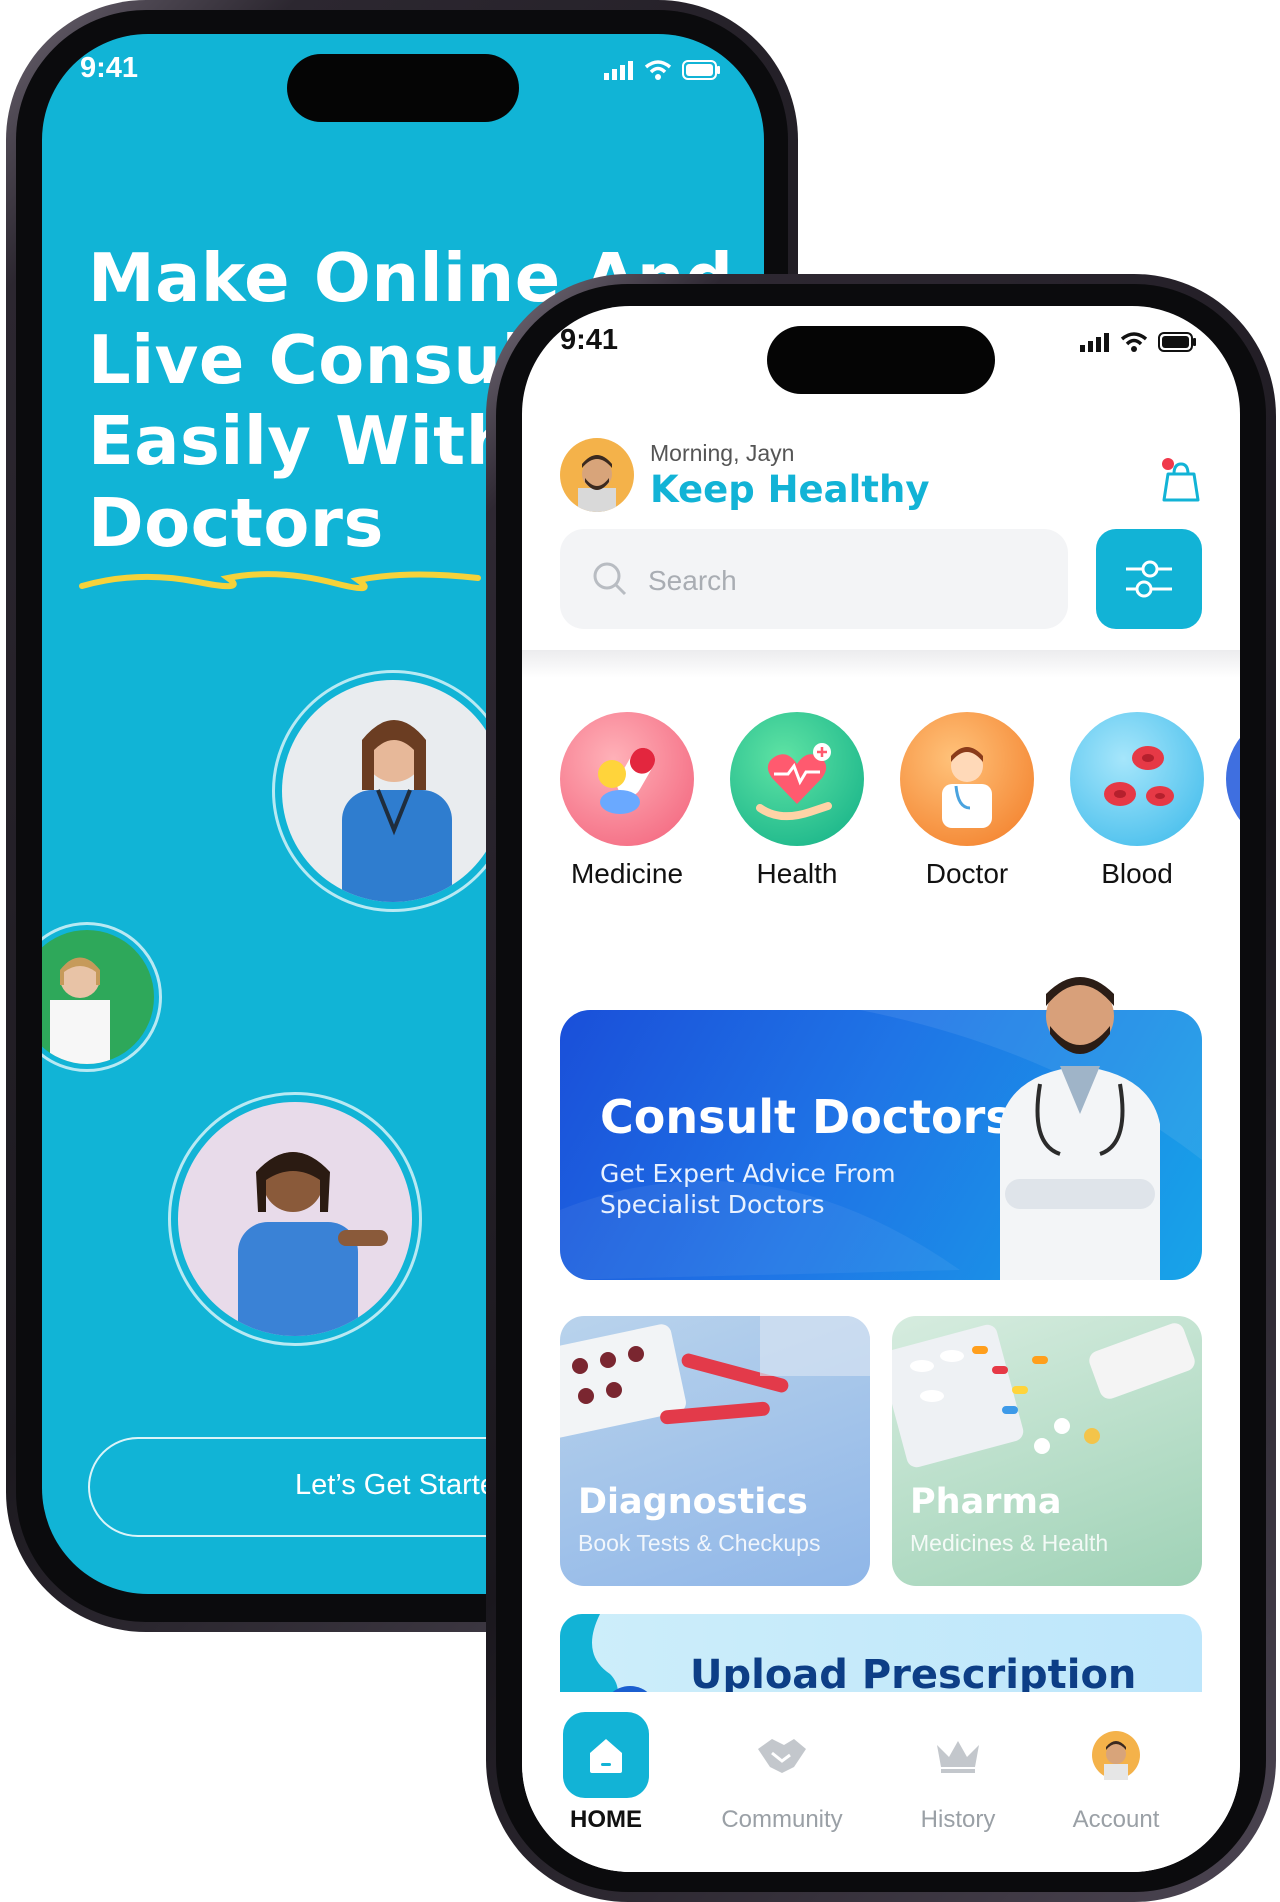 This screenshot has height=1902, width=1280. What do you see at coordinates (280, 581) in the screenshot?
I see `headline-underline` at bounding box center [280, 581].